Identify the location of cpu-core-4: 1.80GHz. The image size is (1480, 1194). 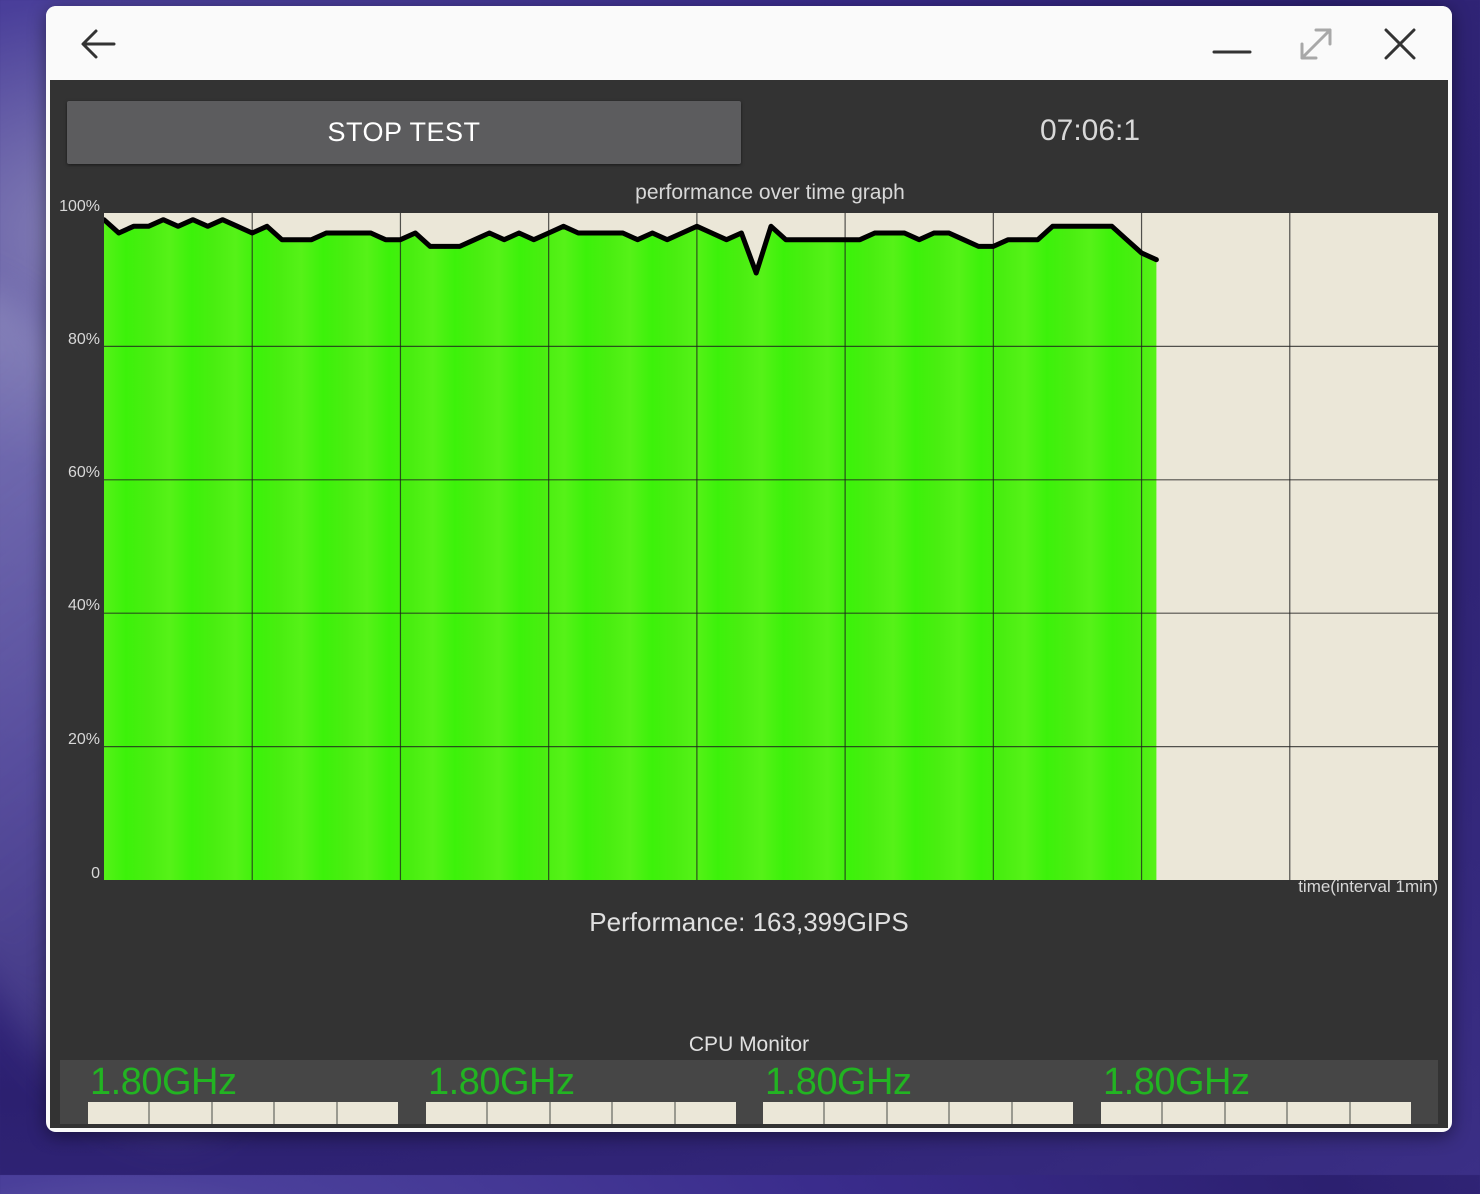
(1257, 1092).